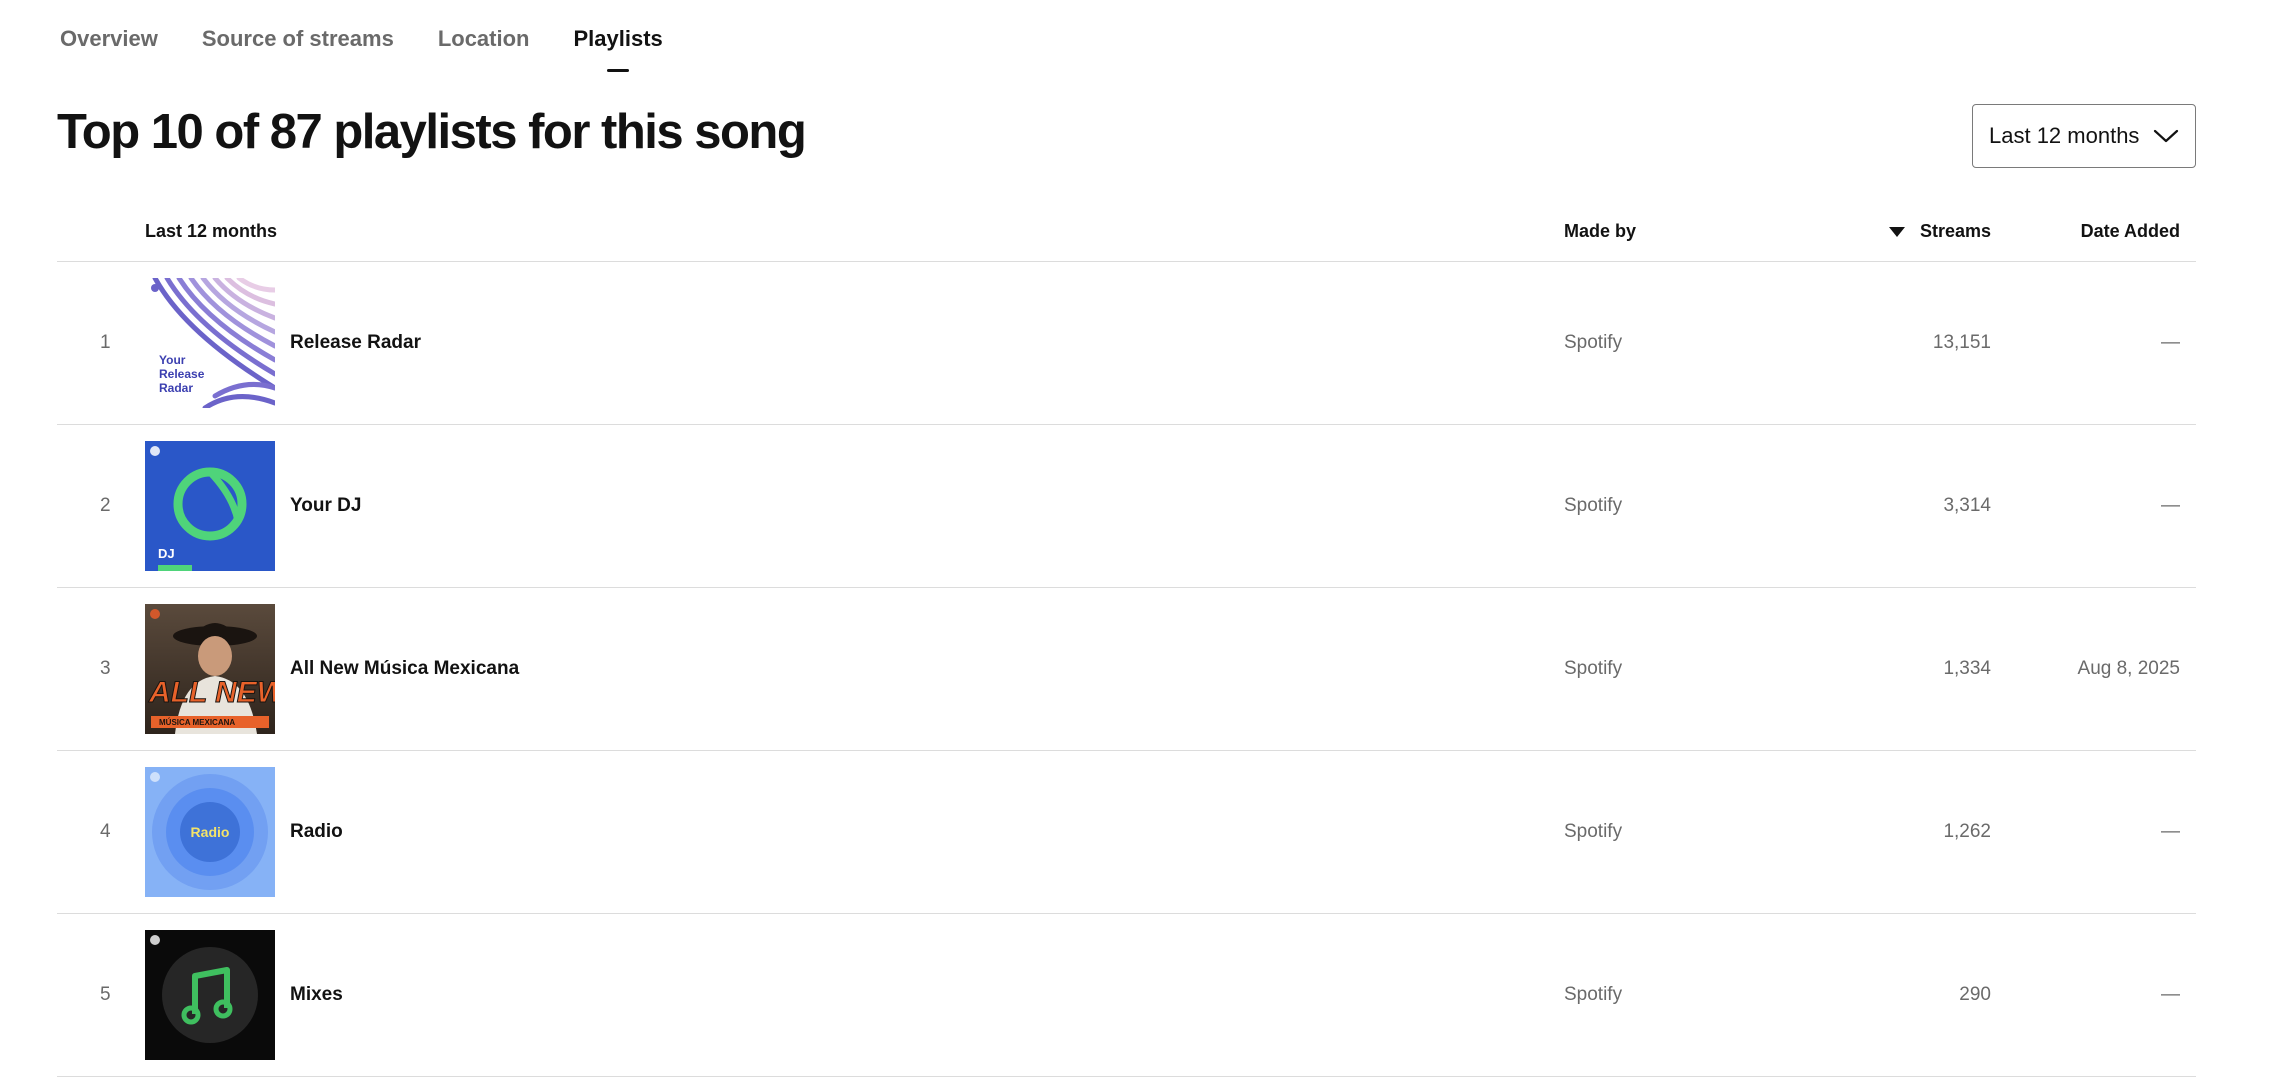  I want to click on streams-column-header: Streams, so click(1939, 231).